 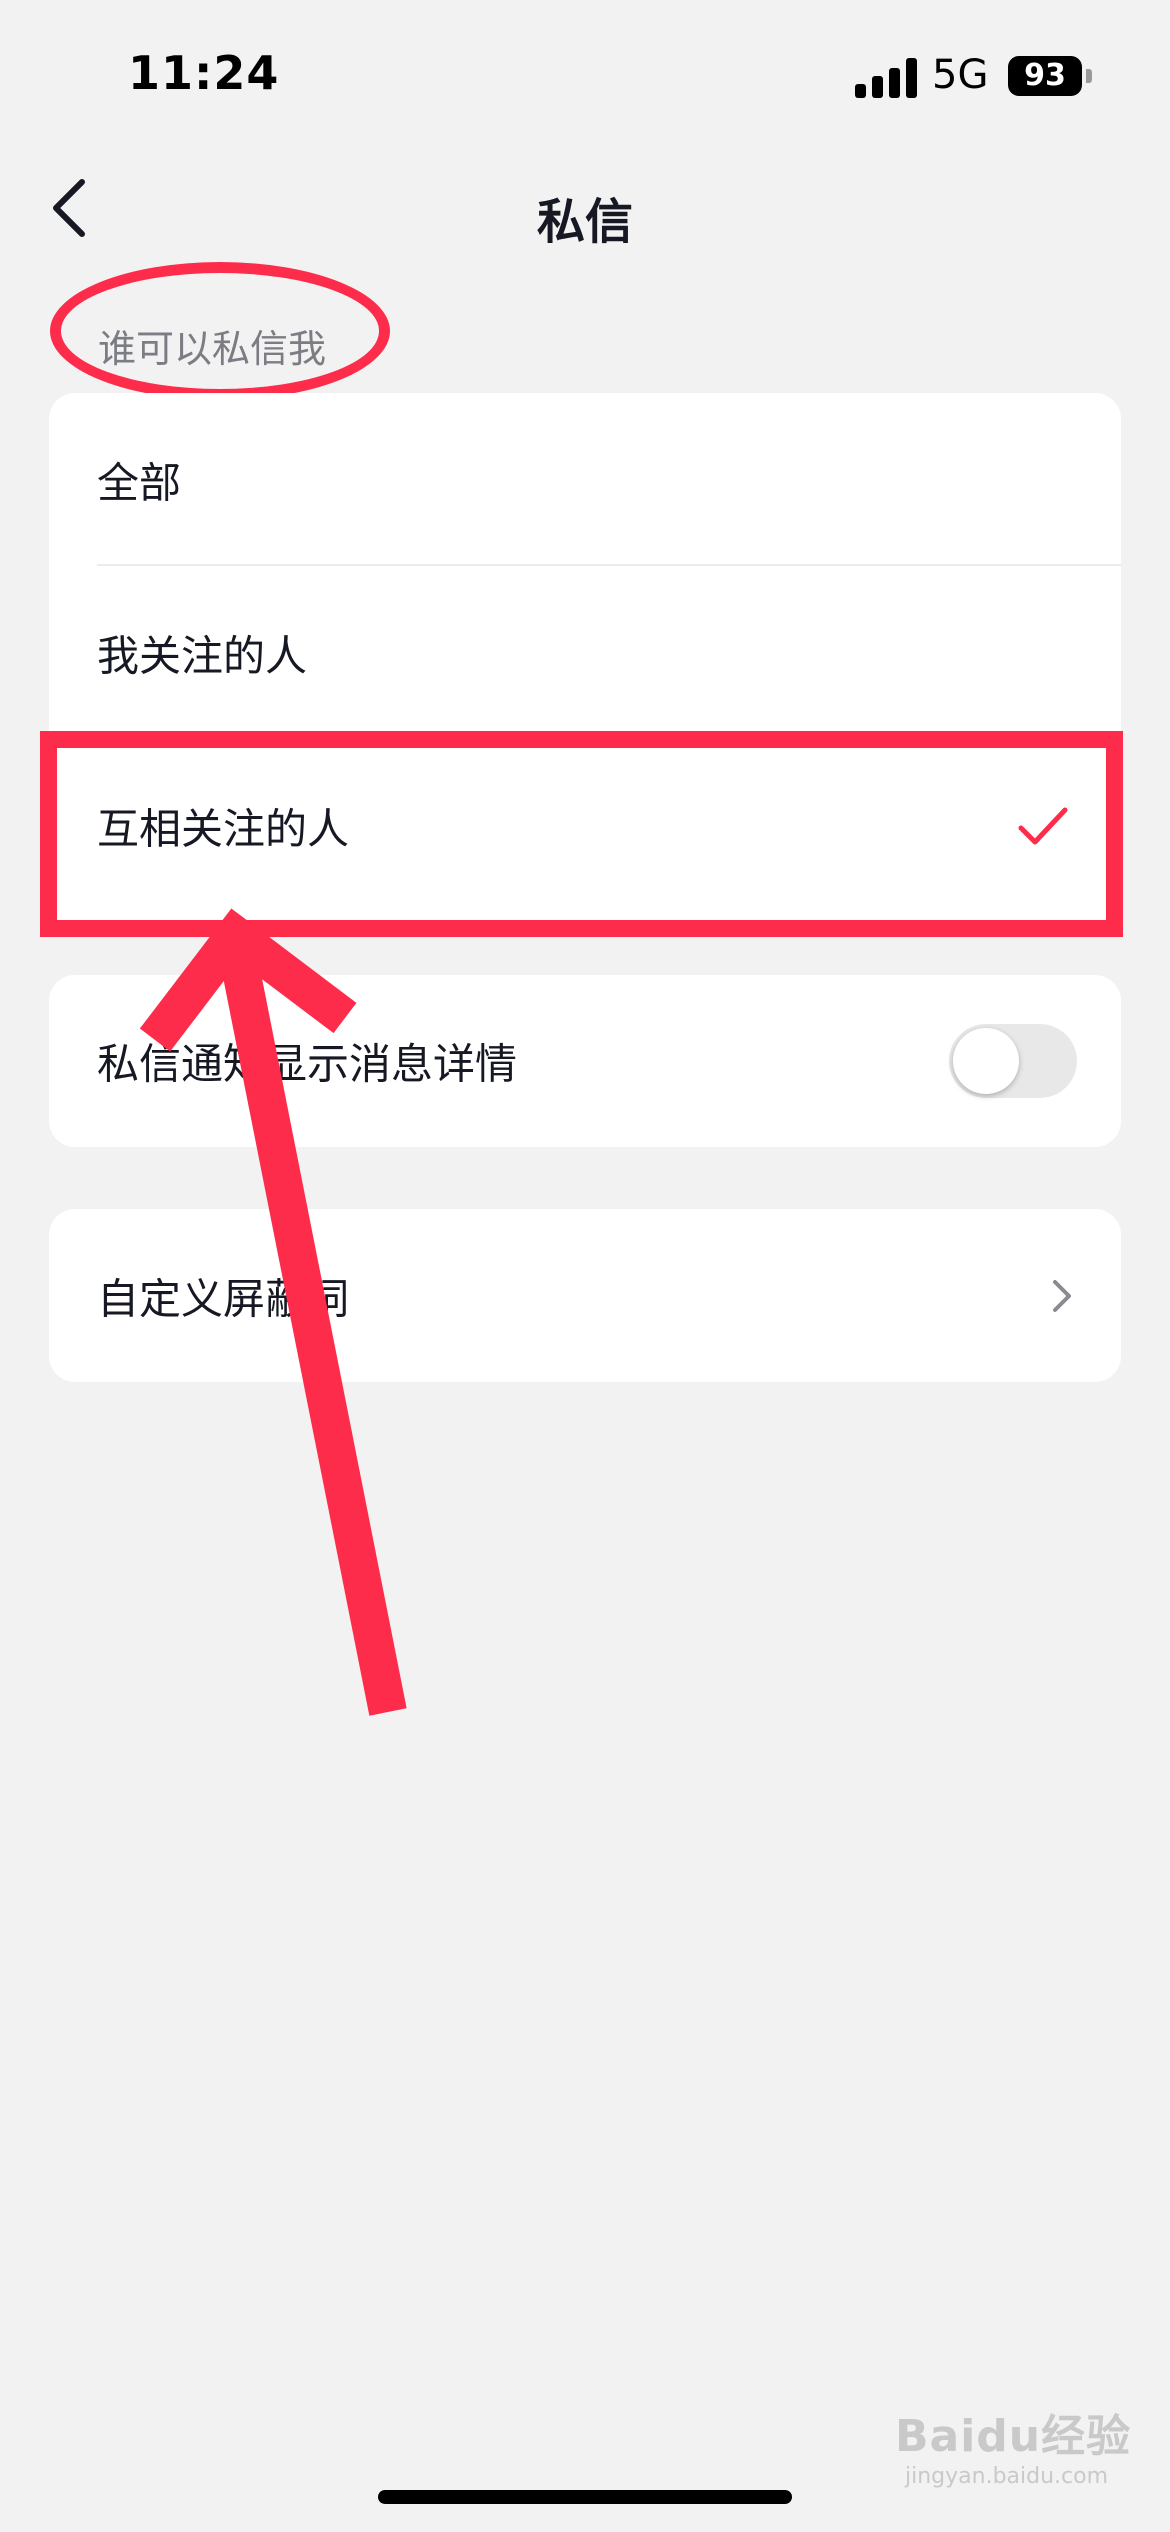 I want to click on option-label: 我关注的人, so click(x=202, y=655).